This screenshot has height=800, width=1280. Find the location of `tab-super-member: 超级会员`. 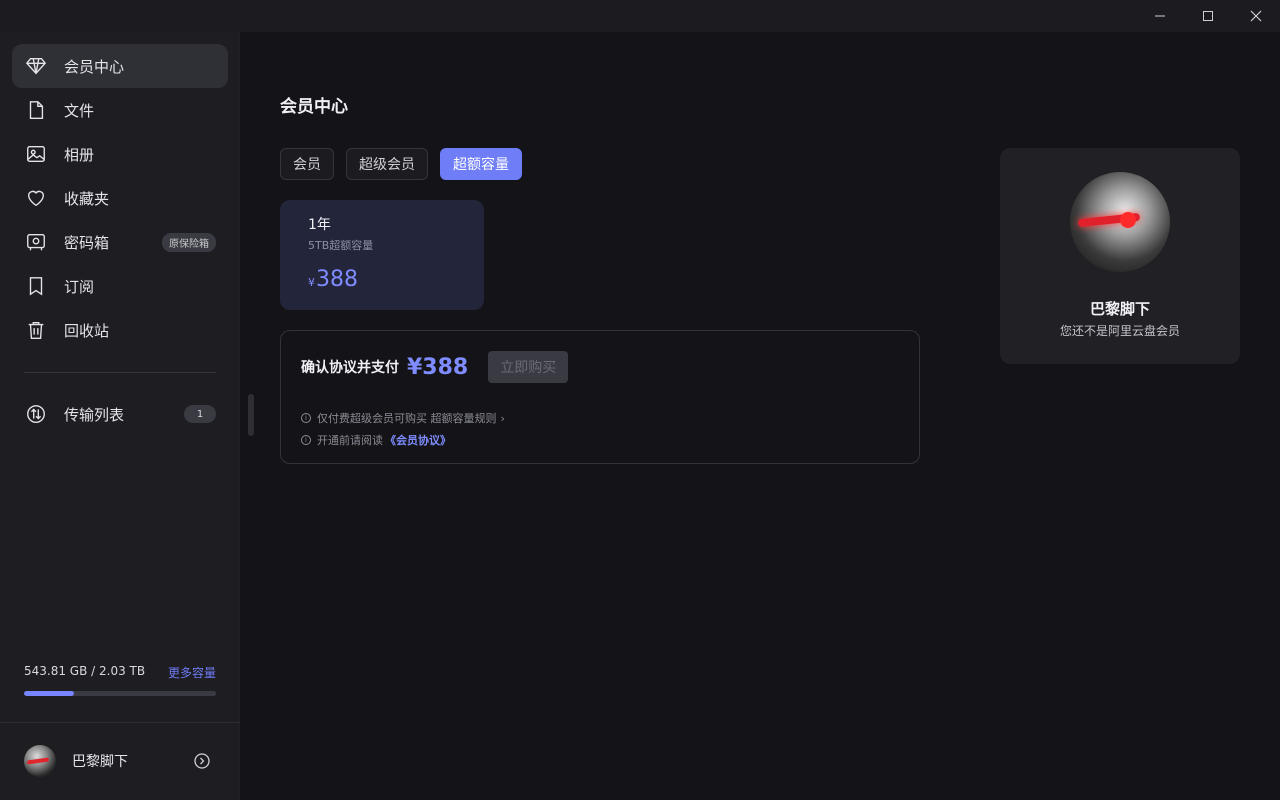

tab-super-member: 超级会员 is located at coordinates (387, 164).